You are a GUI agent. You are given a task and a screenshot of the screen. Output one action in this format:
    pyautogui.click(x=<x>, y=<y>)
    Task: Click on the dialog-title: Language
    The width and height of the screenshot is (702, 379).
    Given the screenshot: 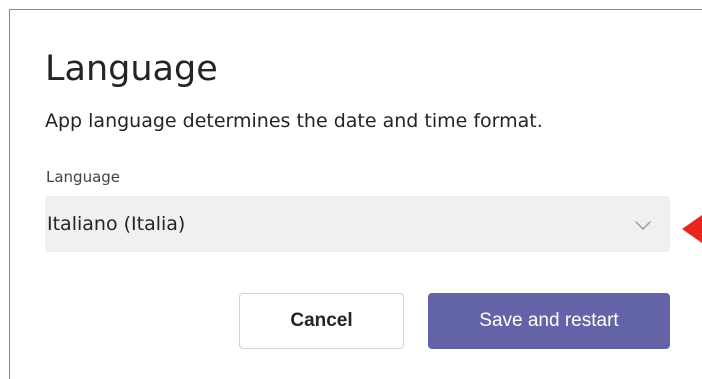 What is the action you would take?
    pyautogui.click(x=131, y=69)
    